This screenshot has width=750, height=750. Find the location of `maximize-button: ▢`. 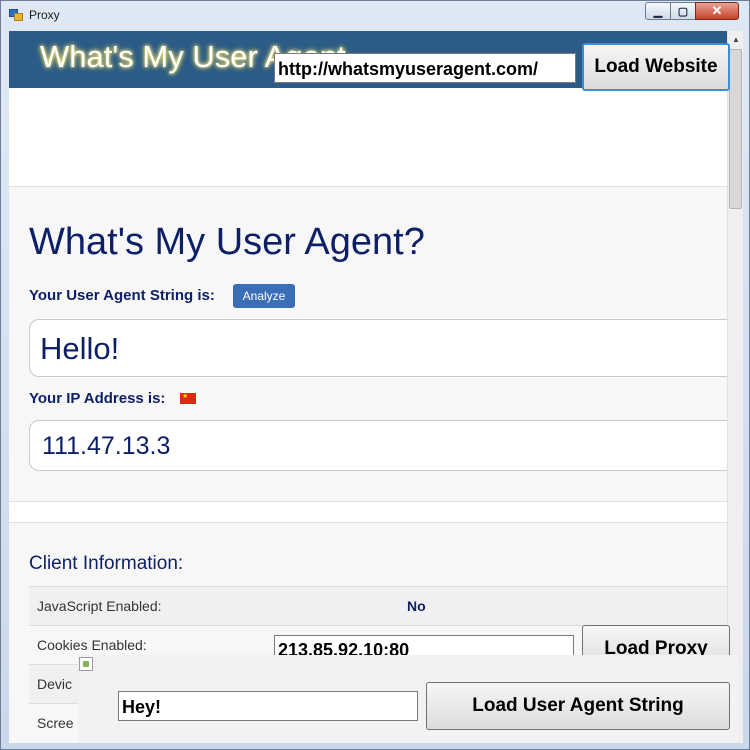

maximize-button: ▢ is located at coordinates (683, 11).